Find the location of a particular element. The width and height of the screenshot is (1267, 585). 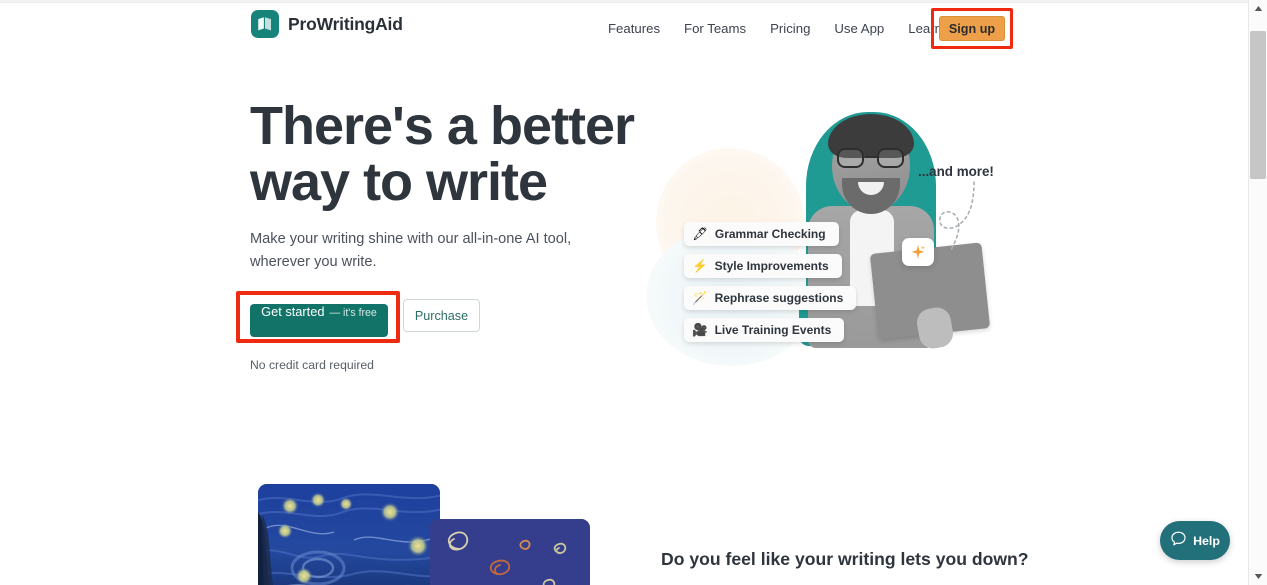

page-title: There's a better way to write is located at coordinates (442, 154).